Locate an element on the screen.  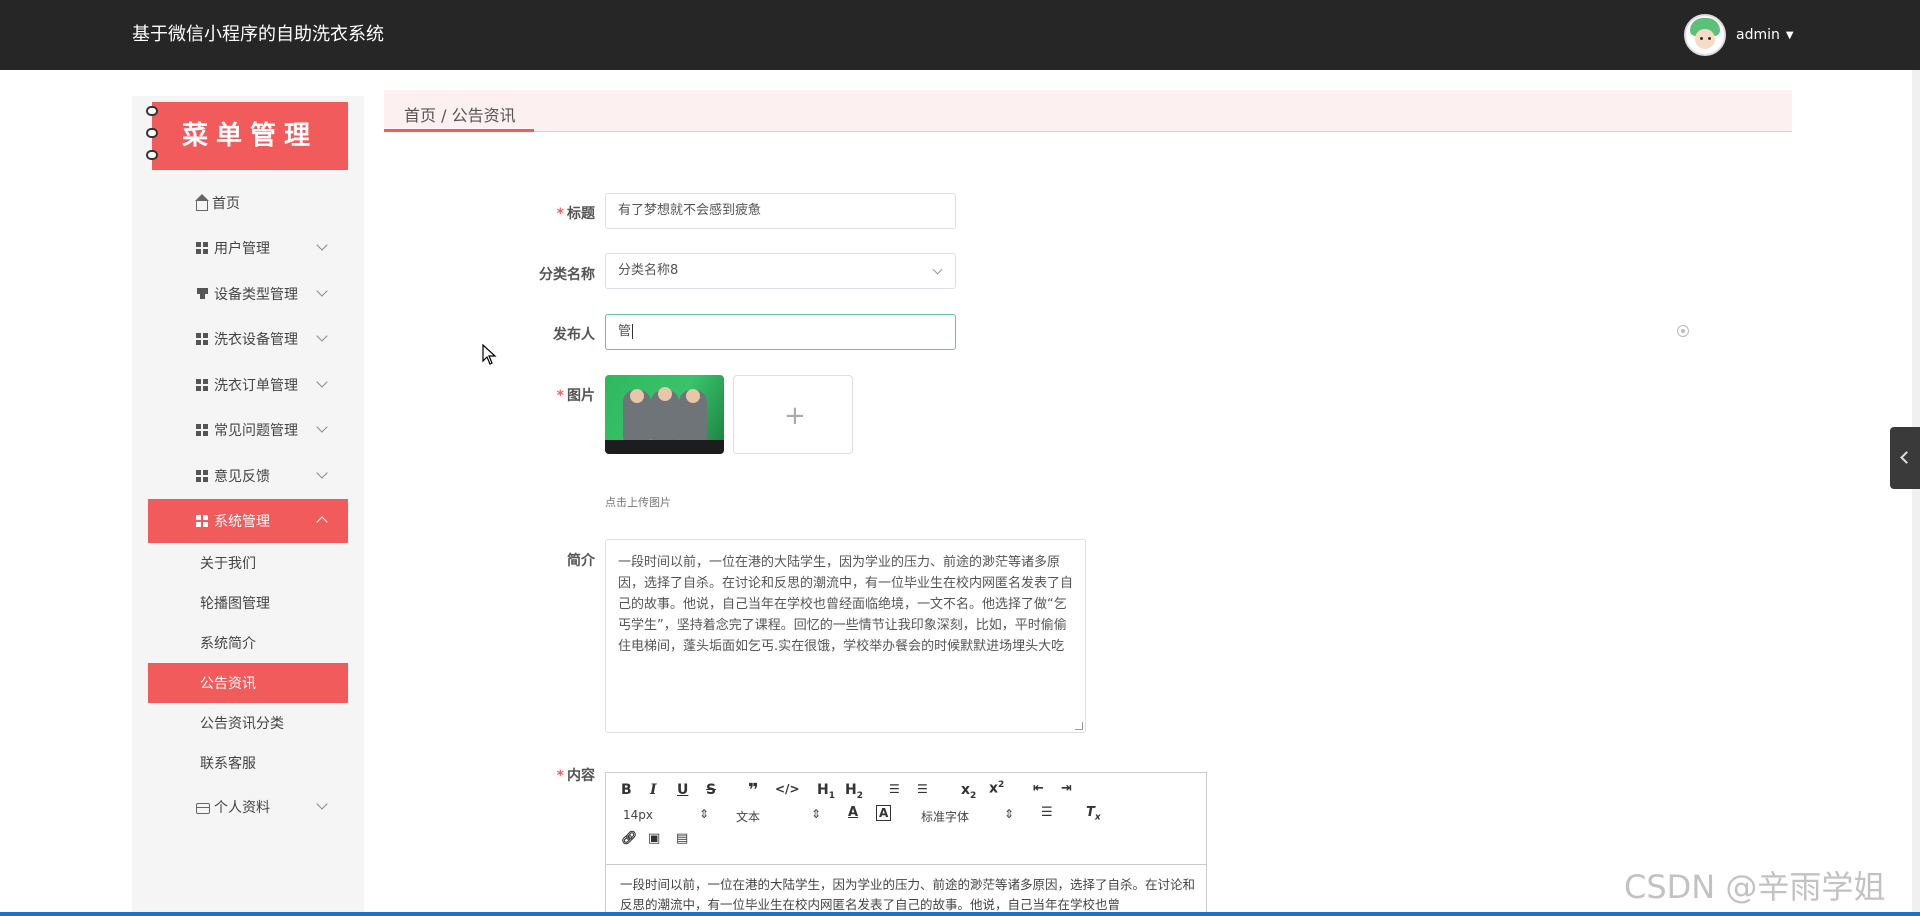
home-icon is located at coordinates (202, 202).